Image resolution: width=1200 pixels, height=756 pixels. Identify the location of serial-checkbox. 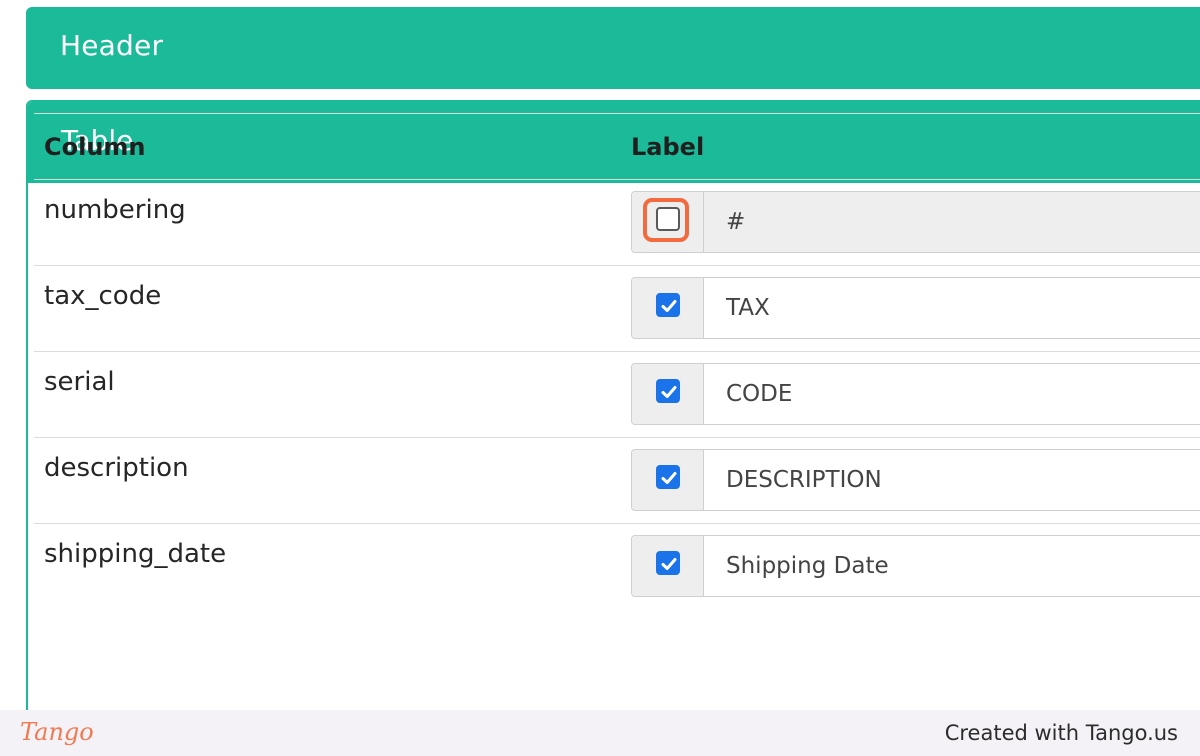
(668, 391).